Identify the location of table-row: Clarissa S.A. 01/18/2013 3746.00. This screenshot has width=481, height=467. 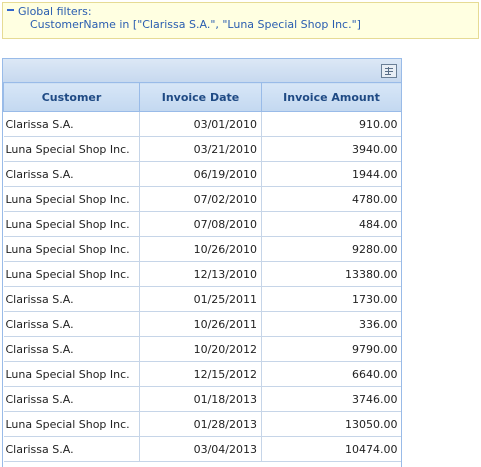
(202, 399).